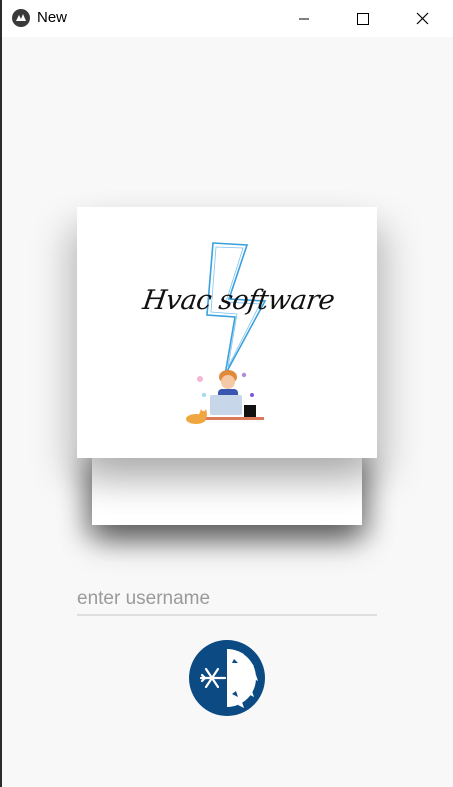 The width and height of the screenshot is (453, 787). I want to click on minimize-icon, so click(304, 18).